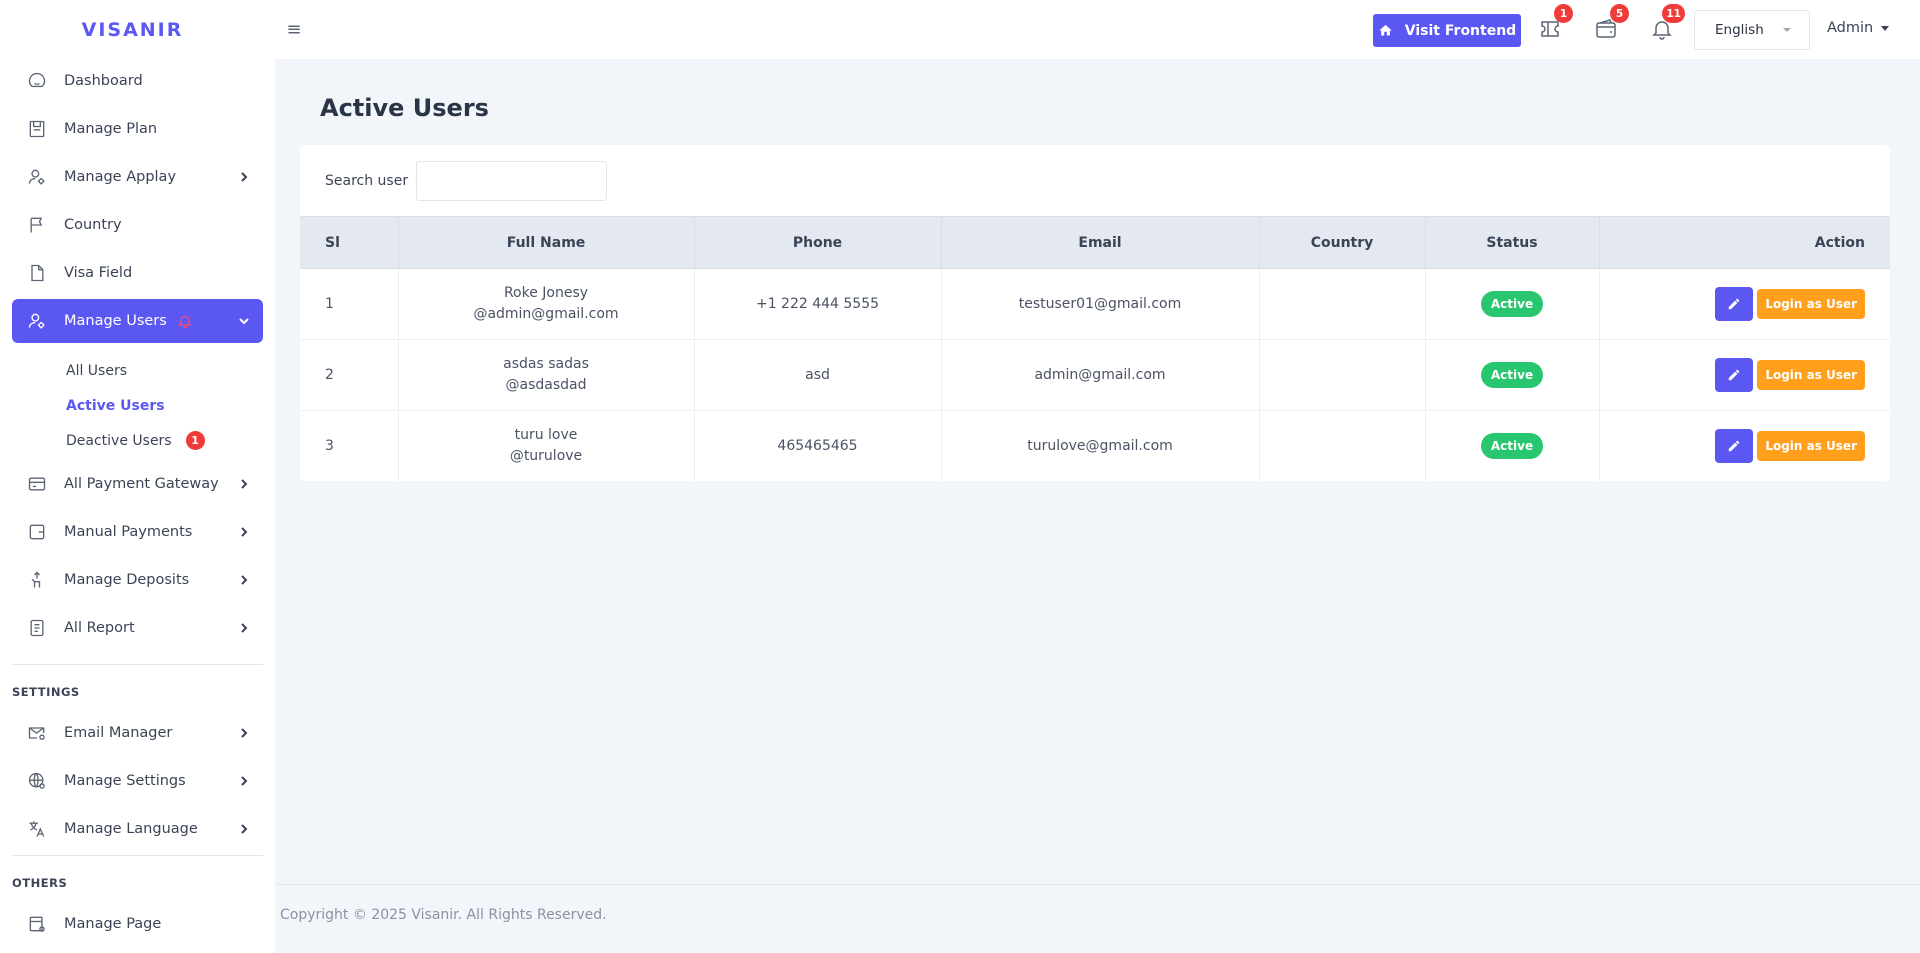  Describe the element at coordinates (37, 129) in the screenshot. I see `plan-icon` at that location.